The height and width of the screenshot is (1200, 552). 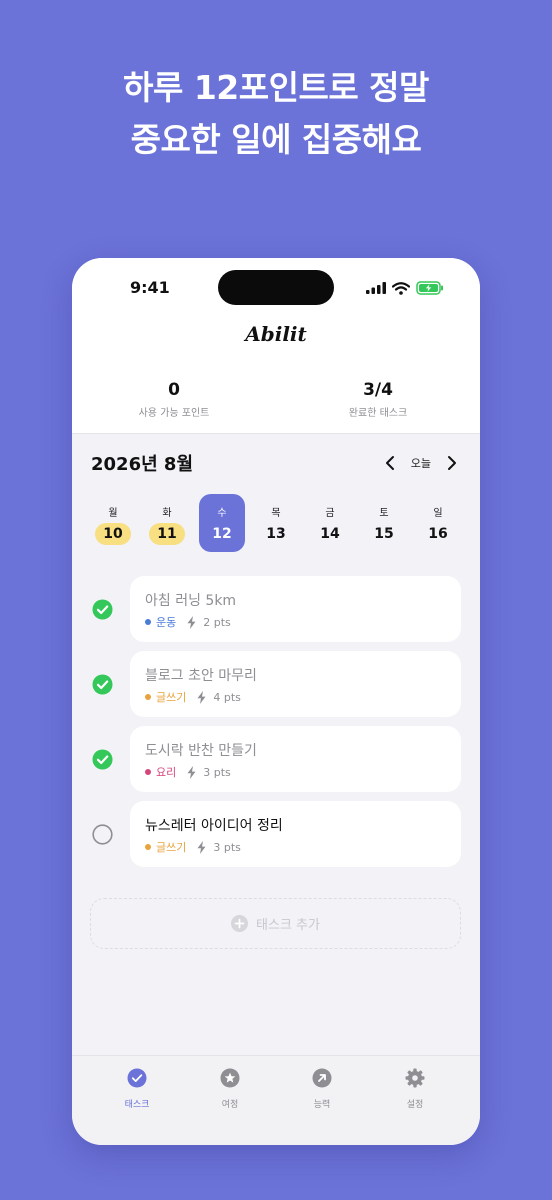 What do you see at coordinates (376, 288) in the screenshot?
I see `cellular-signal-icon` at bounding box center [376, 288].